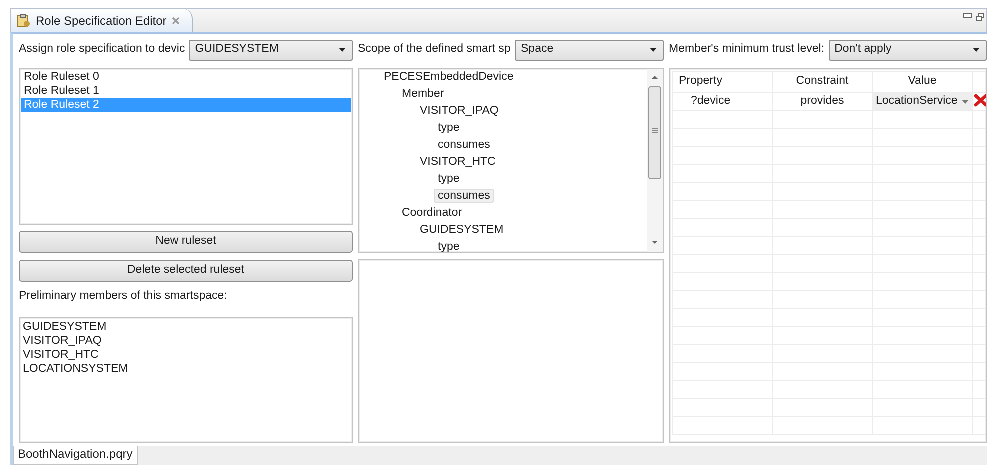 This screenshot has width=987, height=465. I want to click on tree-item: Coordinator, so click(432, 213).